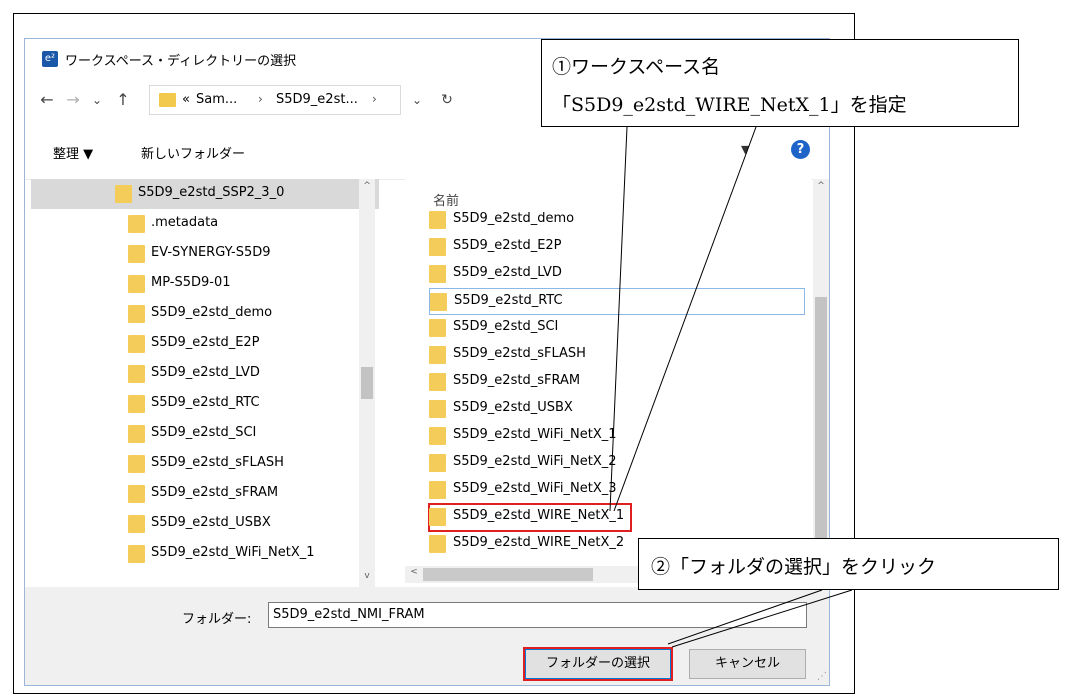 The height and width of the screenshot is (697, 1071). I want to click on tree-item: EV-SYNERGY-S5D9, so click(205, 254).